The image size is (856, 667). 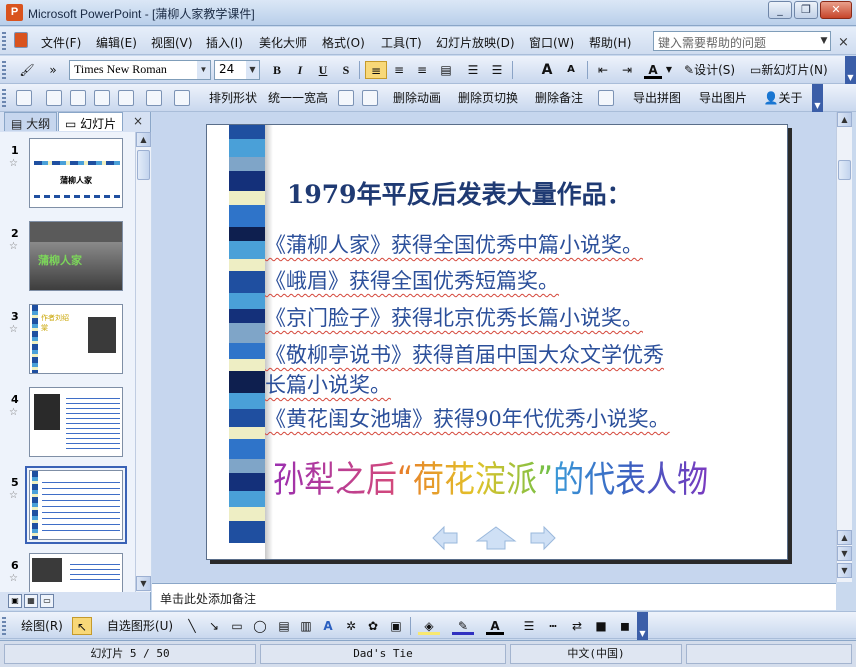 What do you see at coordinates (529, 626) in the screenshot?
I see `line-style-icon: ☰` at bounding box center [529, 626].